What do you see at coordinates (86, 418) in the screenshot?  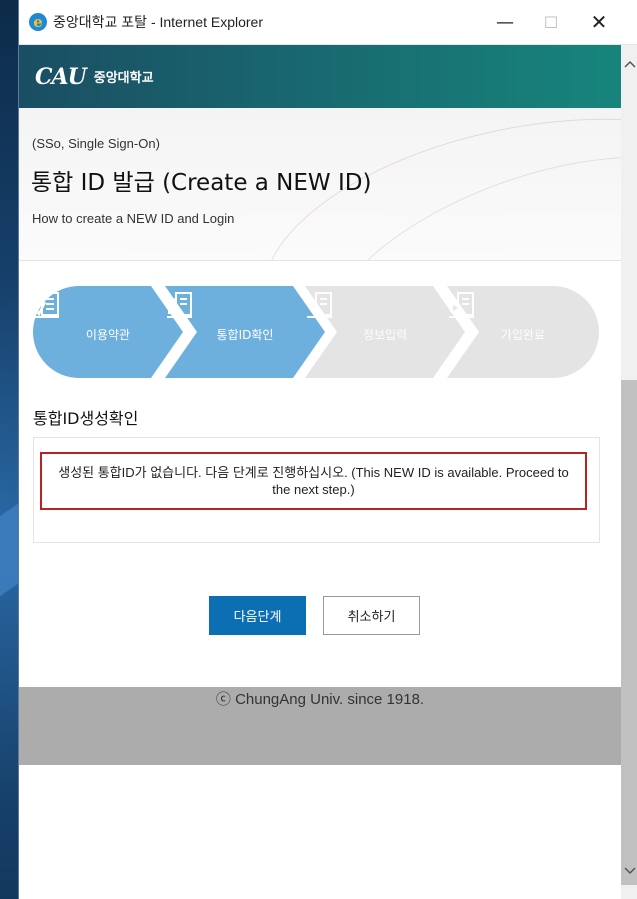 I see `section-title: 통합ID생성확인` at bounding box center [86, 418].